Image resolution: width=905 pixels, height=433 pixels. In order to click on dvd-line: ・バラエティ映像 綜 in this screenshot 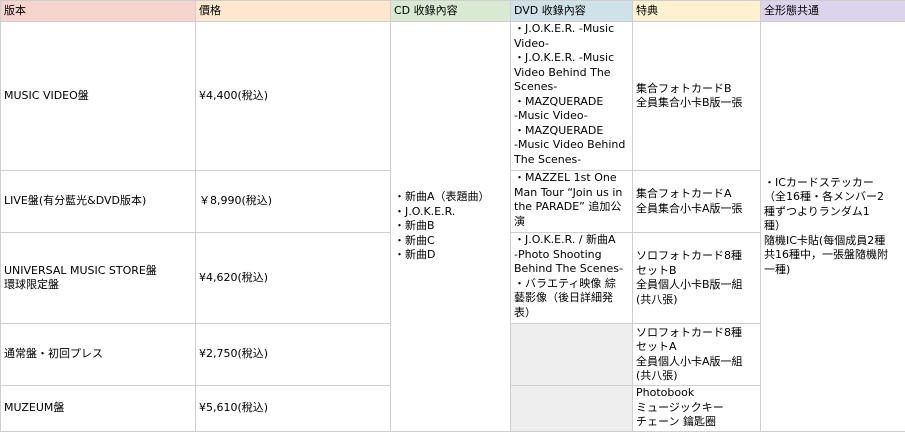, I will do `click(565, 283)`.